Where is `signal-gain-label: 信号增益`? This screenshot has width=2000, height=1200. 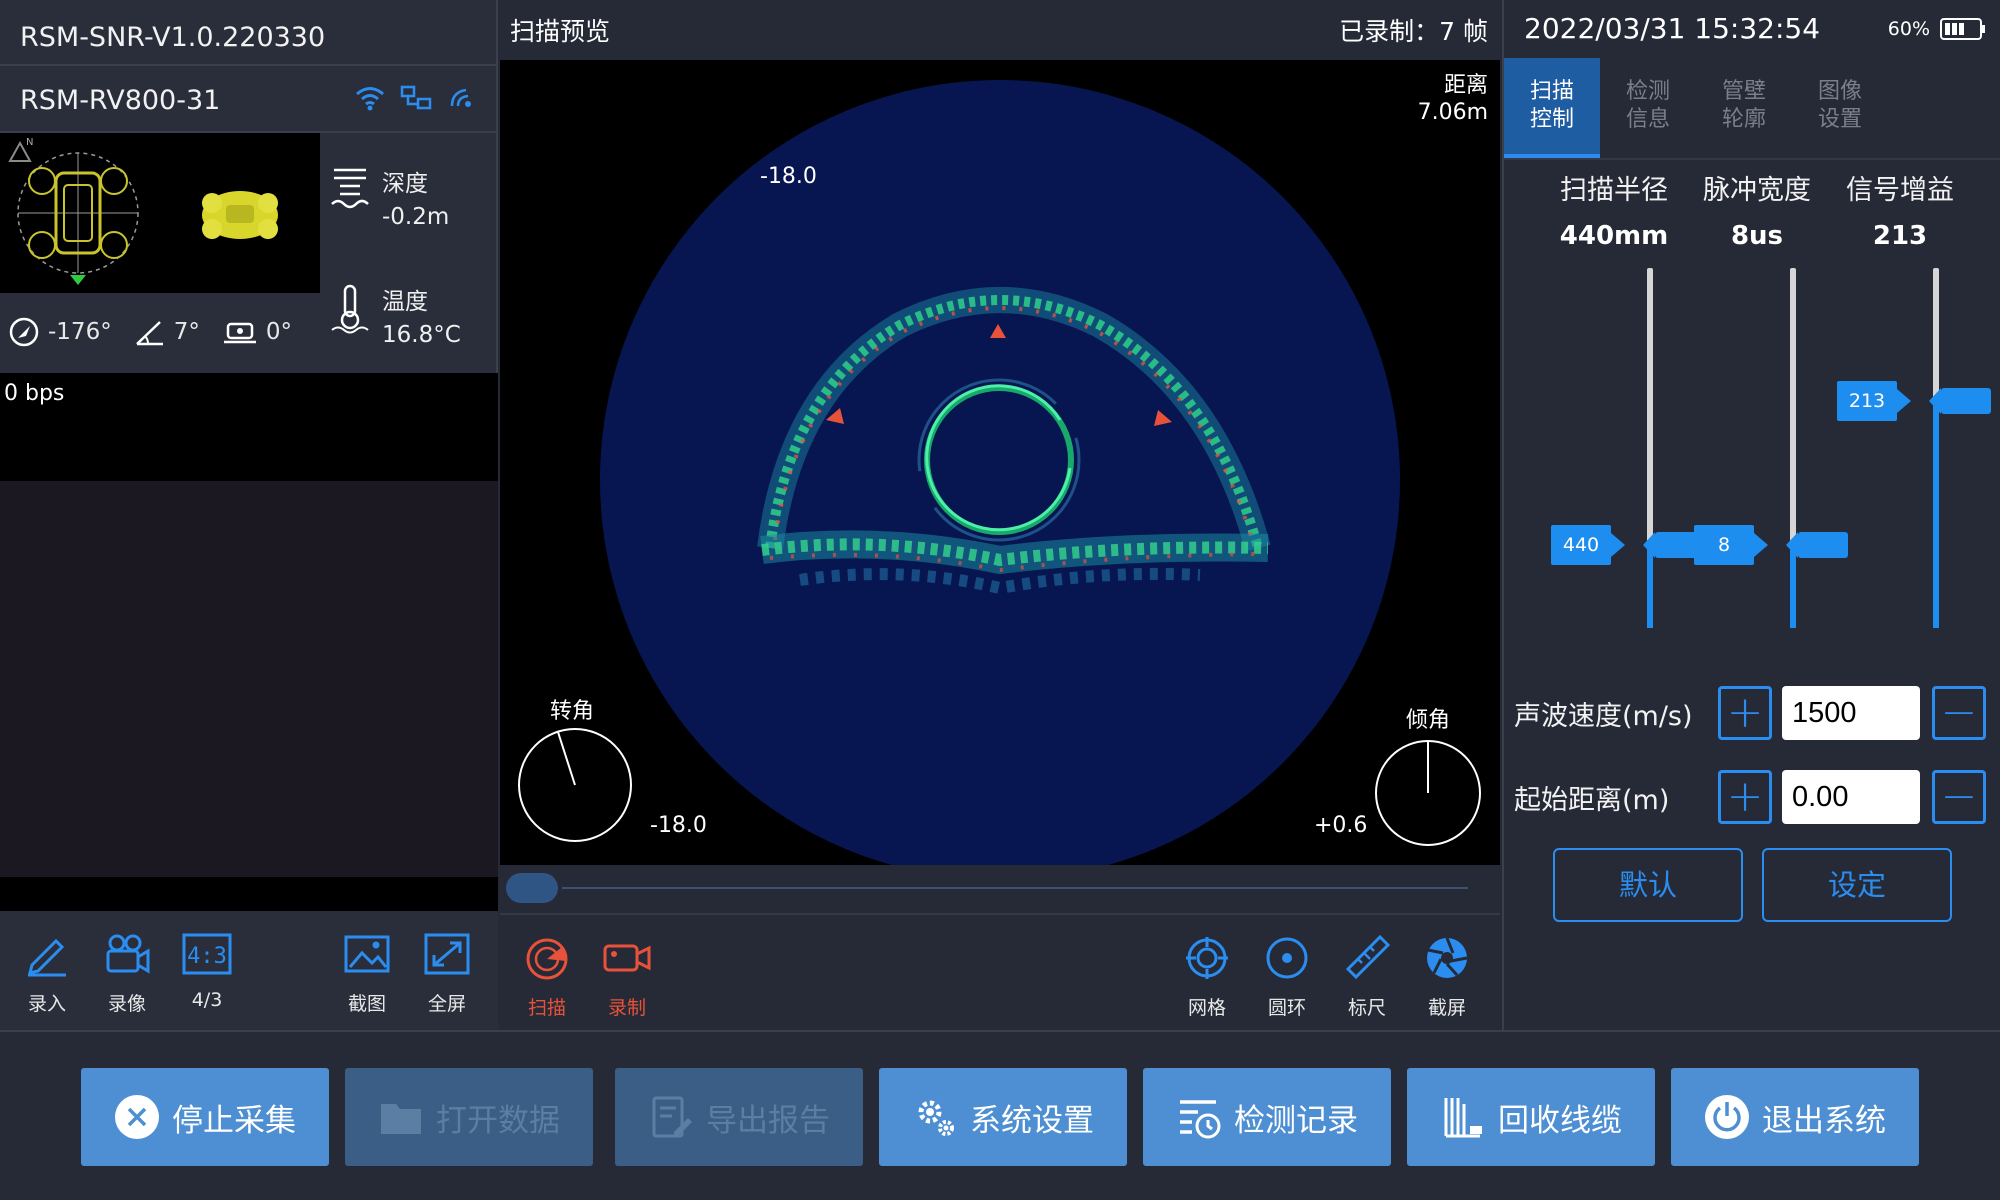
signal-gain-label: 信号增益 is located at coordinates (1900, 190).